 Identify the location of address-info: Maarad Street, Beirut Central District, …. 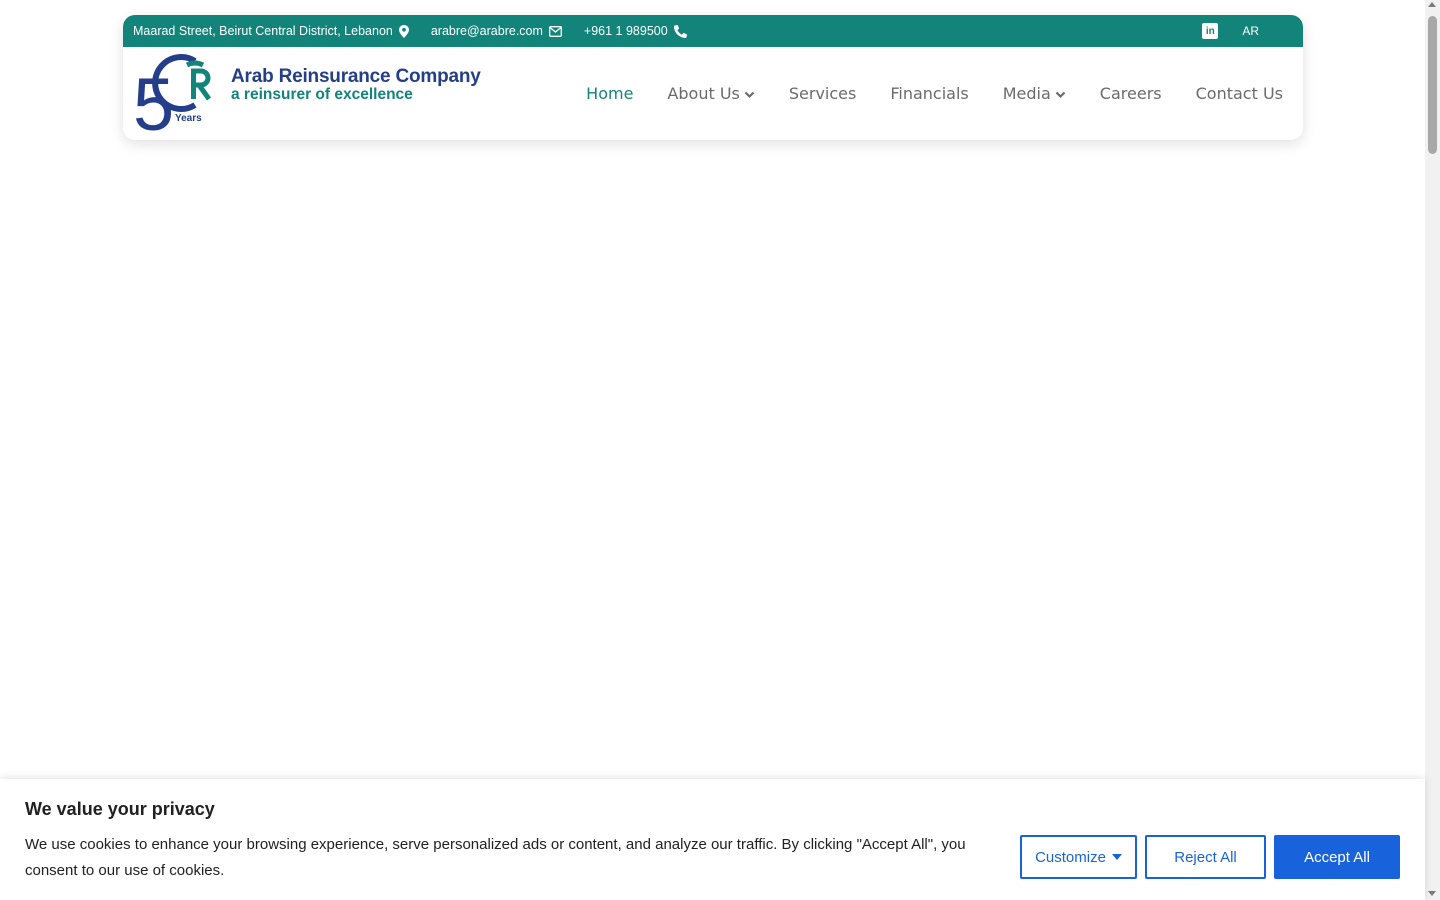
(271, 31).